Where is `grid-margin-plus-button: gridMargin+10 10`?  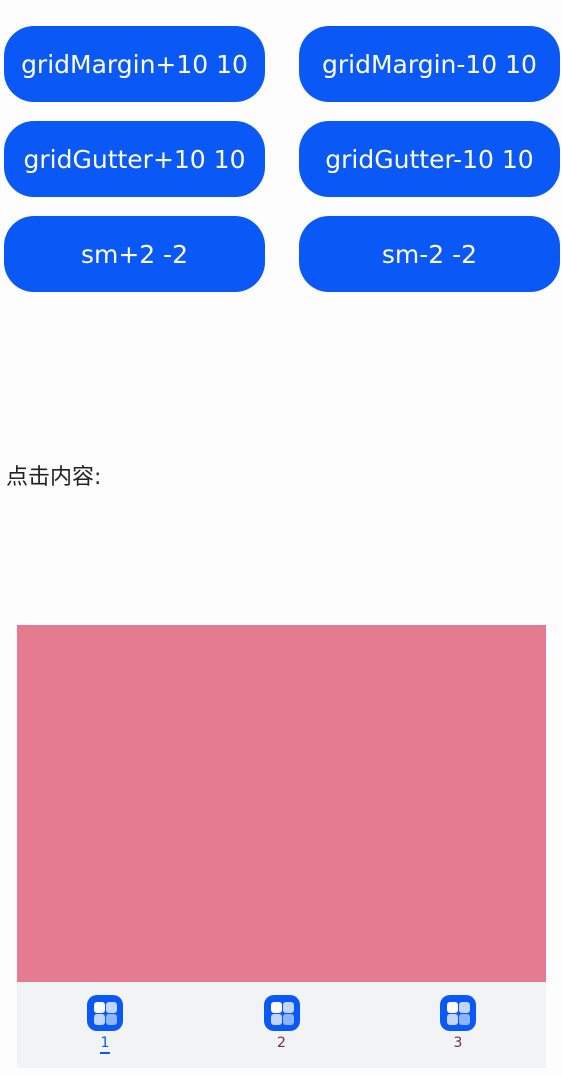
grid-margin-plus-button: gridMargin+10 10 is located at coordinates (134, 64).